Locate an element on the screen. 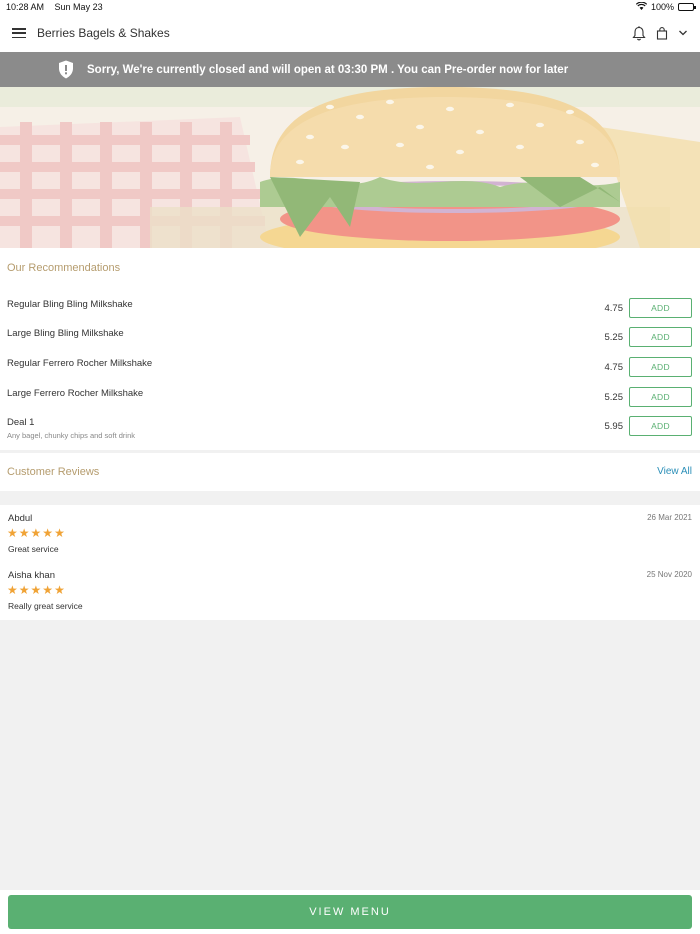 This screenshot has height=934, width=700. wifi-icon is located at coordinates (641, 6).